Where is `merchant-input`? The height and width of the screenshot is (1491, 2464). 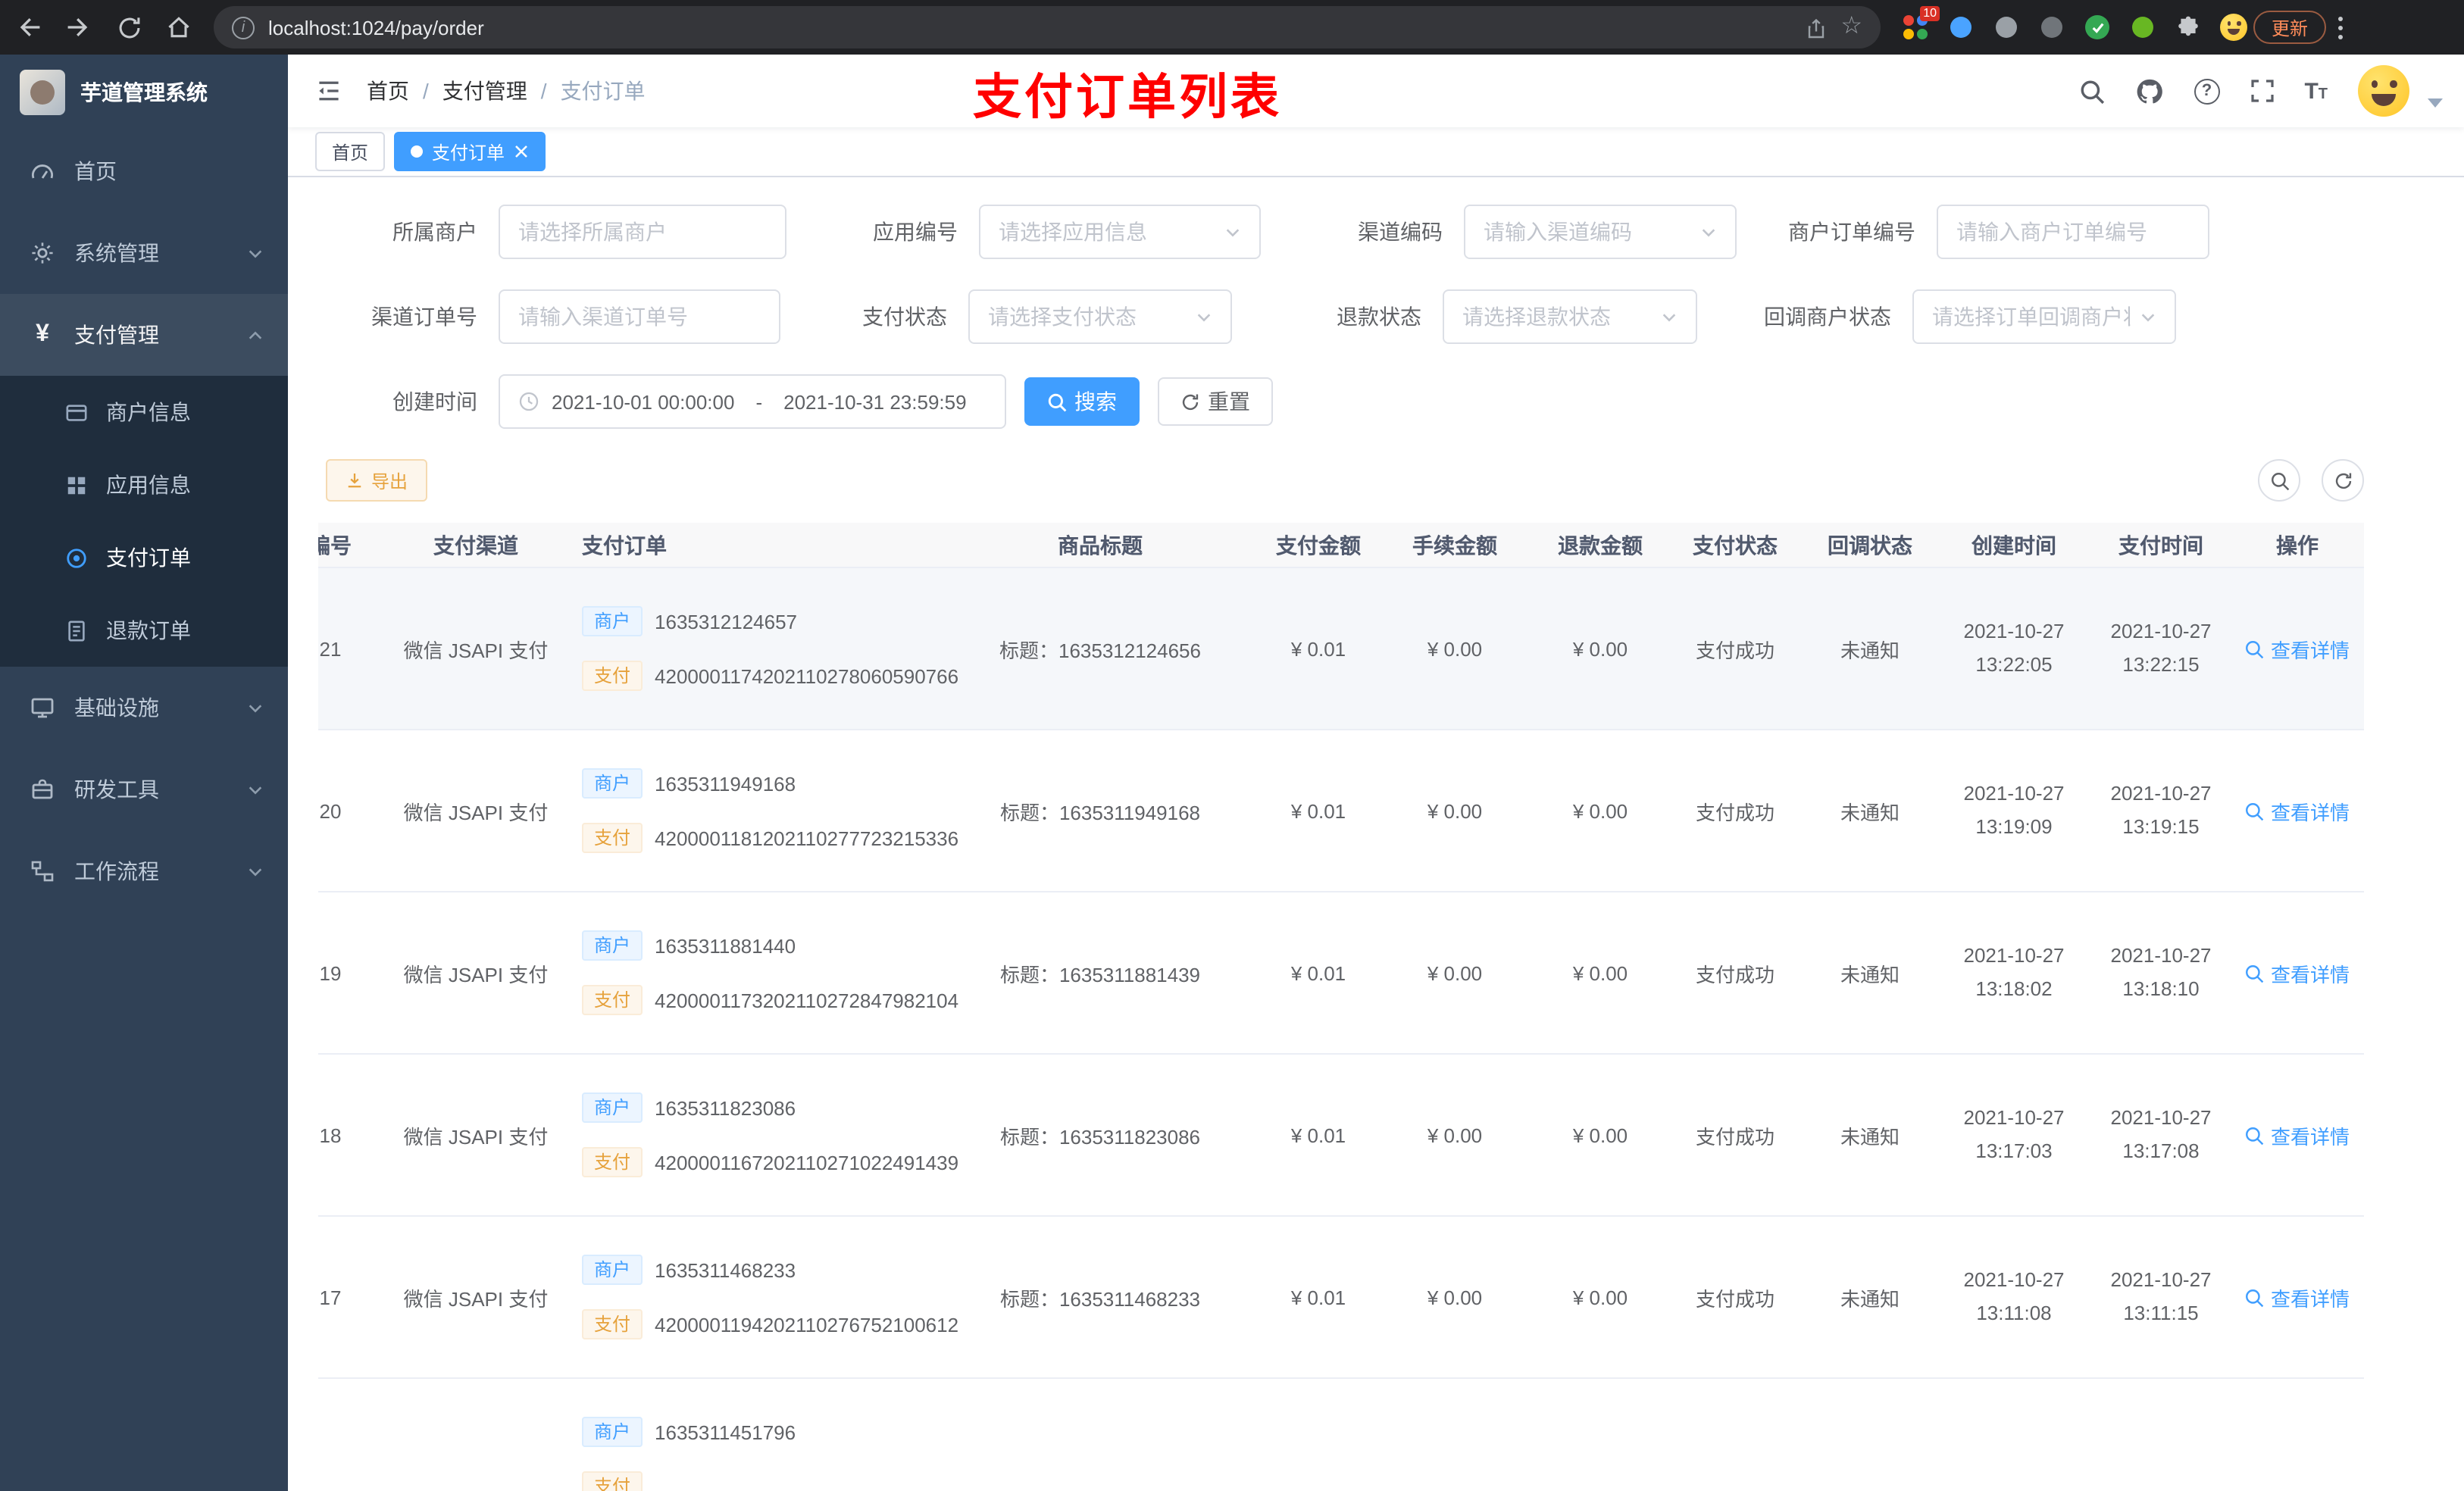 merchant-input is located at coordinates (642, 232).